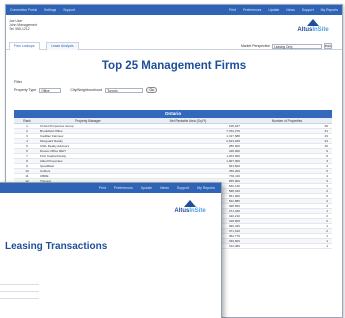 This screenshot has width=345, height=318. What do you see at coordinates (327, 156) in the screenshot?
I see `cell-number-of-properties: 8` at bounding box center [327, 156].